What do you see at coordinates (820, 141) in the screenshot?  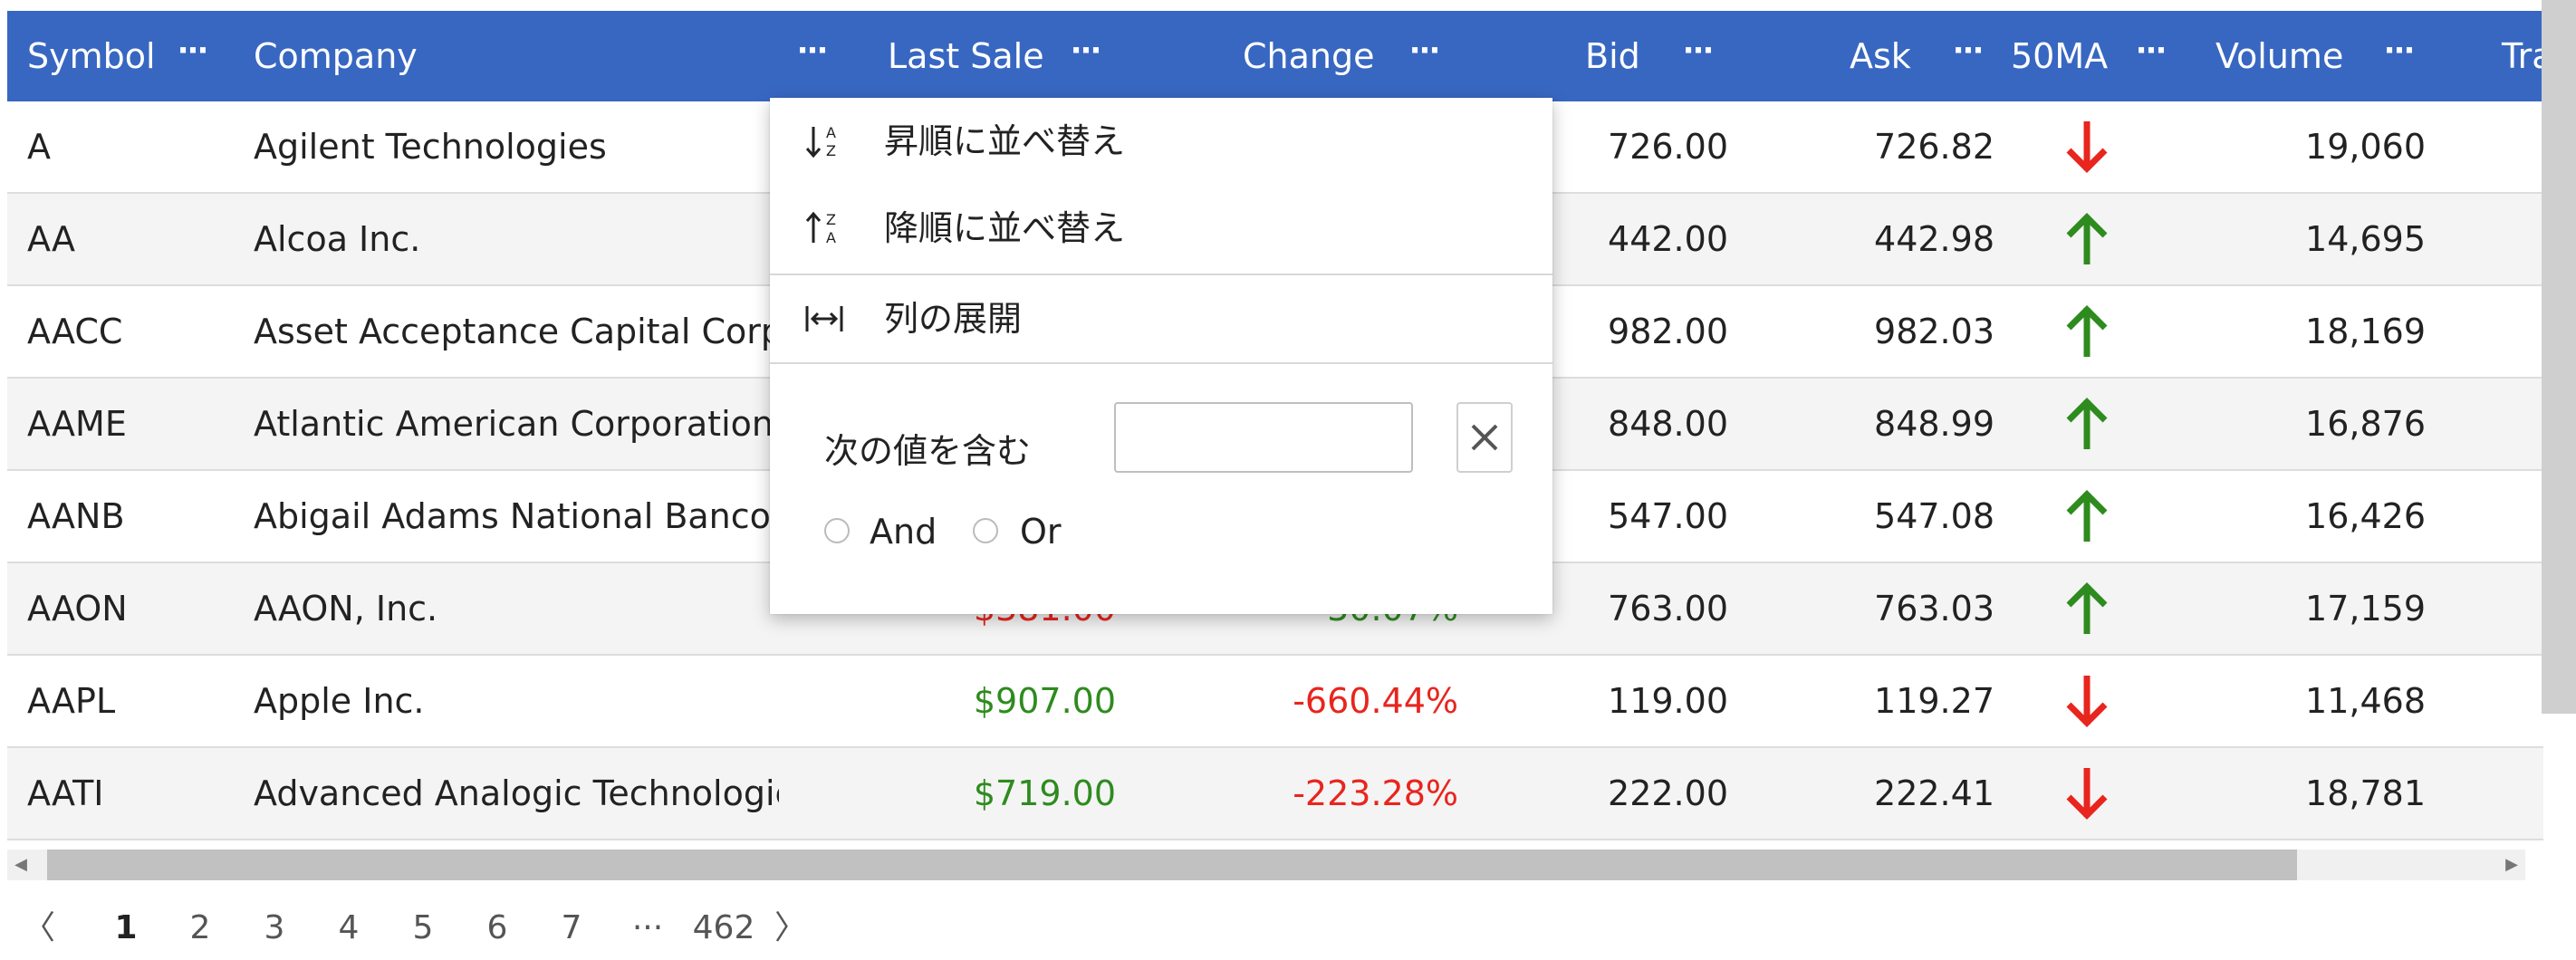 I see `sort-ascending-icon: A Z` at bounding box center [820, 141].